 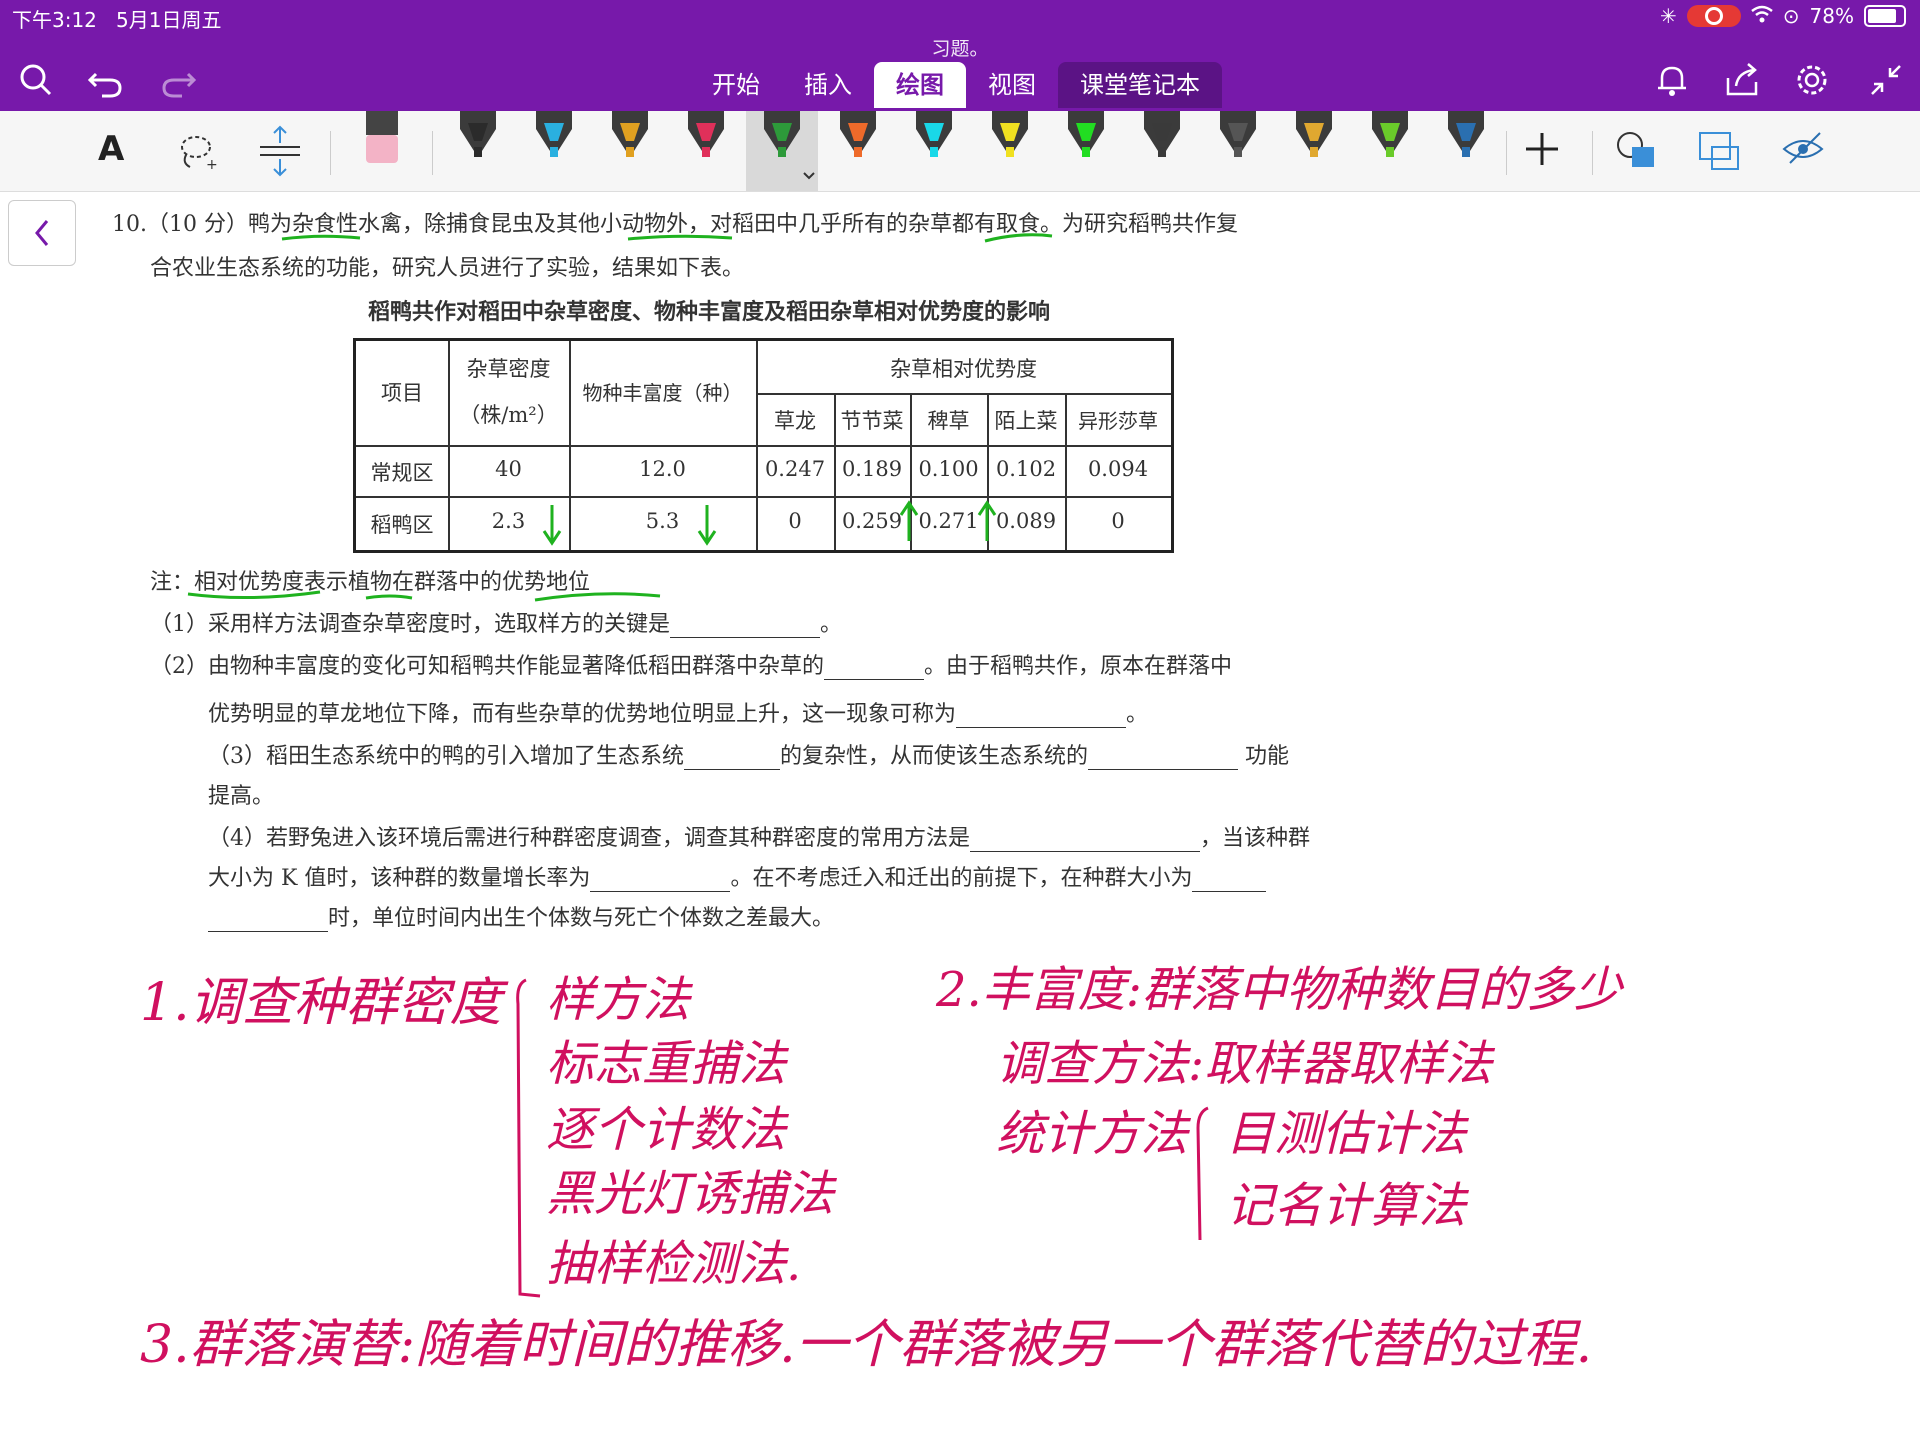 I want to click on undo-icon, so click(x=106, y=80).